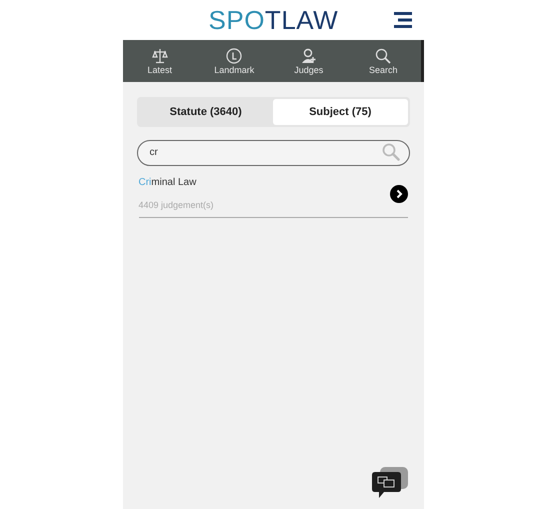  What do you see at coordinates (234, 56) in the screenshot?
I see `clock-icon` at bounding box center [234, 56].